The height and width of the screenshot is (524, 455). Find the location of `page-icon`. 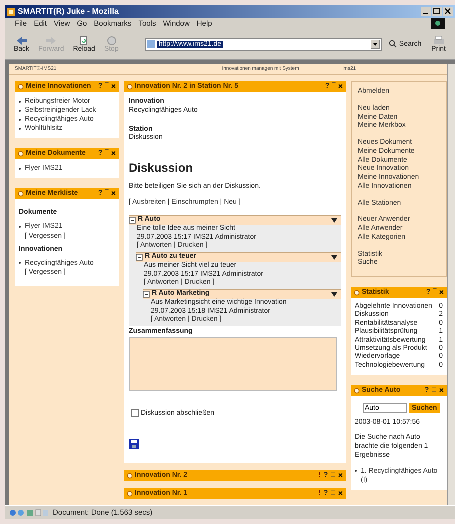

page-icon is located at coordinates (150, 44).